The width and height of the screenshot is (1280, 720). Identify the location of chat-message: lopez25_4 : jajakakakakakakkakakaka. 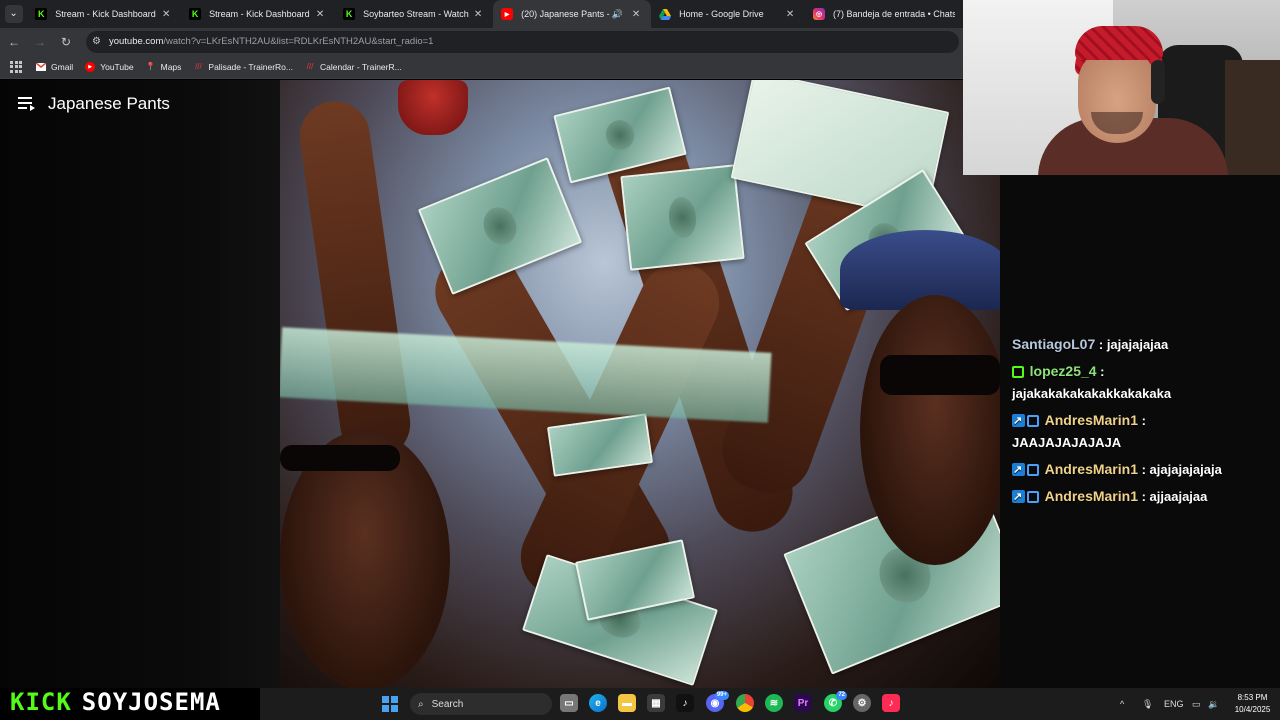
(1092, 382).